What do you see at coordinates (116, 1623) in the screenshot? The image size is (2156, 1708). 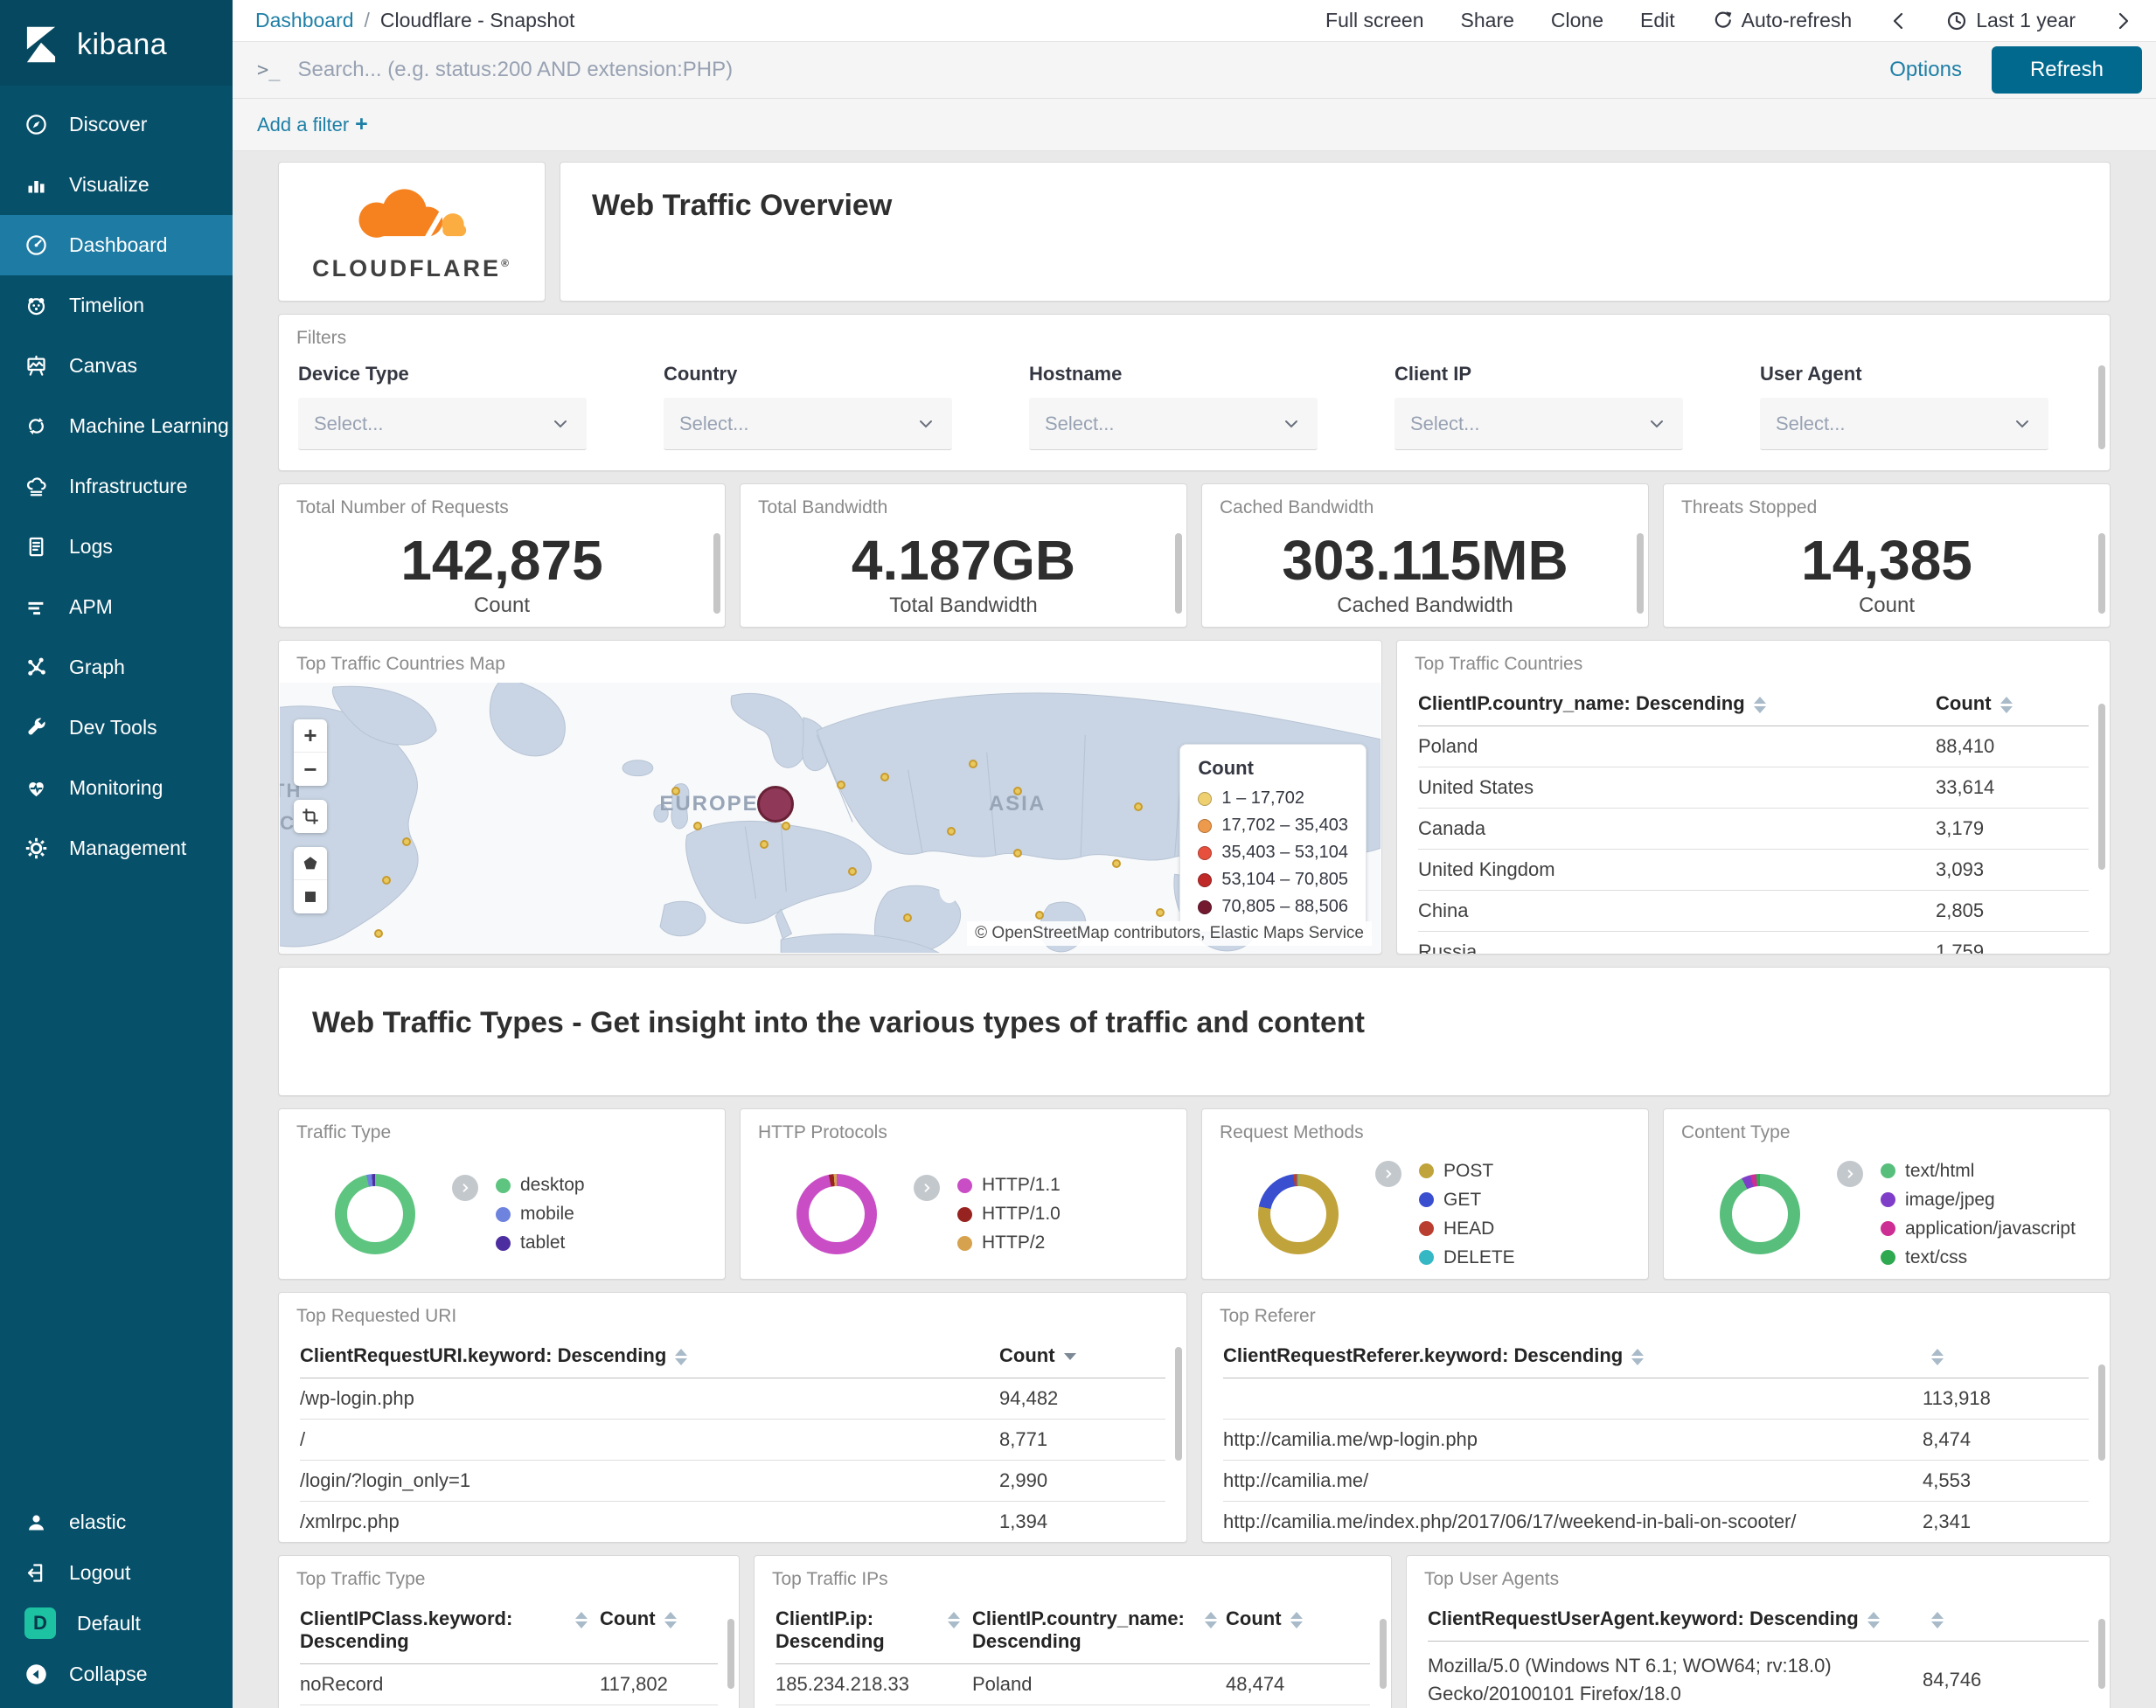 I see `sidebar-item-space-default: D Default` at bounding box center [116, 1623].